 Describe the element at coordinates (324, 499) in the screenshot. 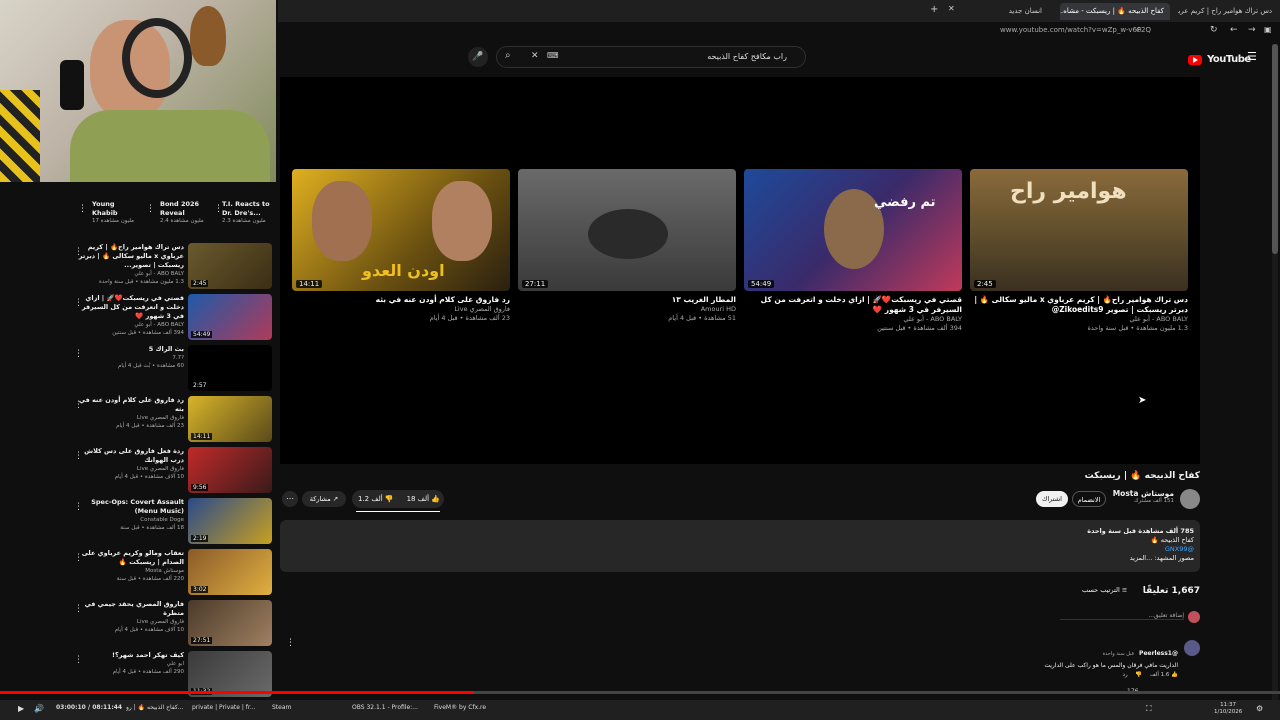

I see `share-button: مشاركة ↗` at that location.